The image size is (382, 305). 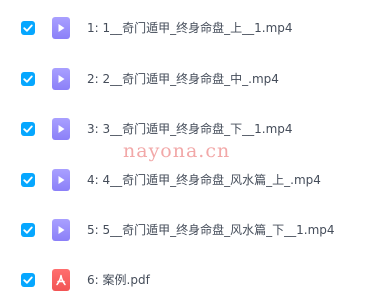 I want to click on file-name: 1: 1__奇门遁甲_终身命盘_上__1.mp4, so click(x=190, y=28).